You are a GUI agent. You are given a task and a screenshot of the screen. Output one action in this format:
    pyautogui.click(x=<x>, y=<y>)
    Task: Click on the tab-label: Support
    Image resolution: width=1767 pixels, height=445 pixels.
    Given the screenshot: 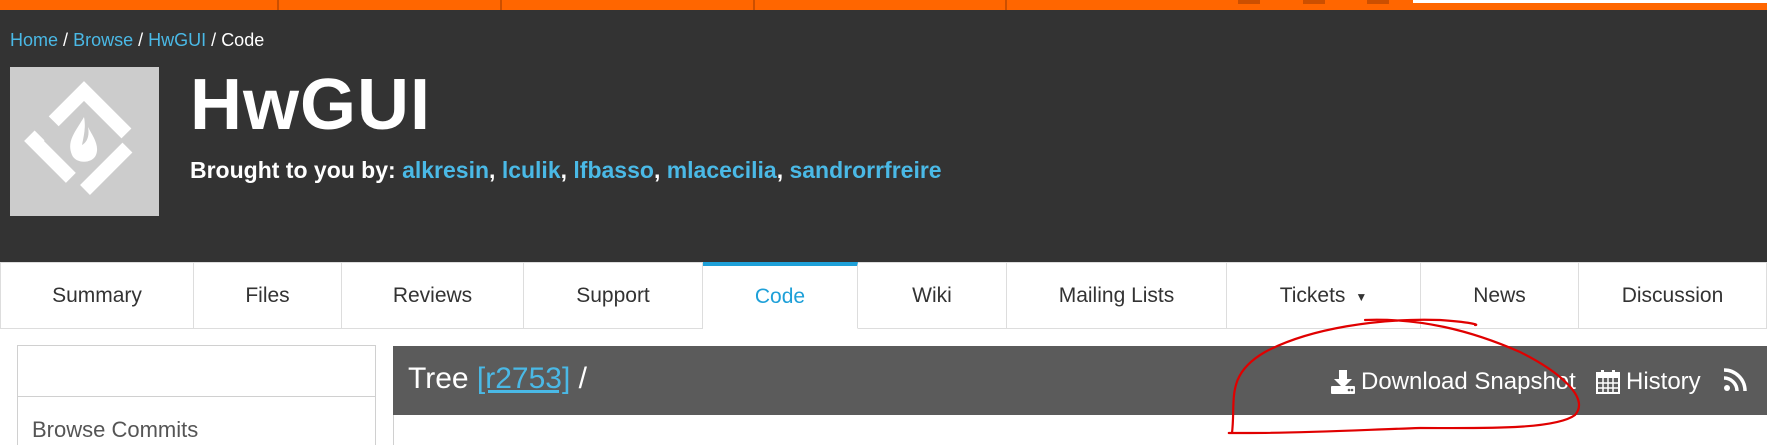 What is the action you would take?
    pyautogui.click(x=613, y=295)
    